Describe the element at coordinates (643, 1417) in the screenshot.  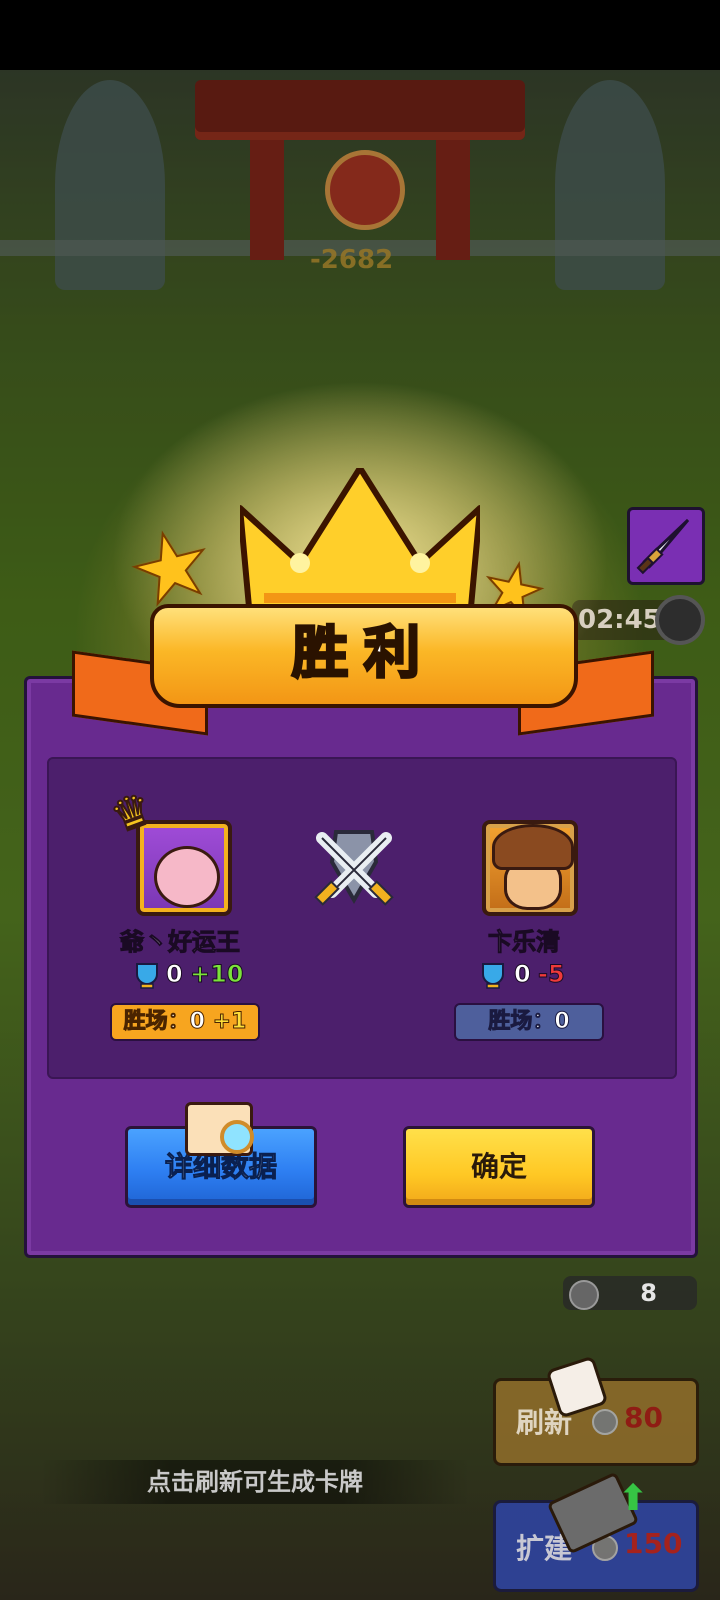
I see `refresh-cost: 80` at that location.